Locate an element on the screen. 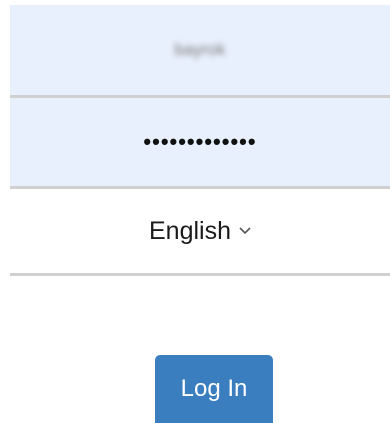 This screenshot has height=423, width=390. login-button: Log In is located at coordinates (214, 389).